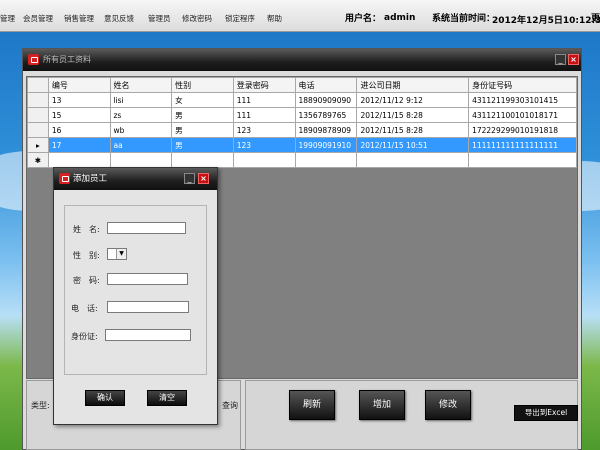  What do you see at coordinates (546, 21) in the screenshot?
I see `time-value: 2012年12月5日10:12:34` at bounding box center [546, 21].